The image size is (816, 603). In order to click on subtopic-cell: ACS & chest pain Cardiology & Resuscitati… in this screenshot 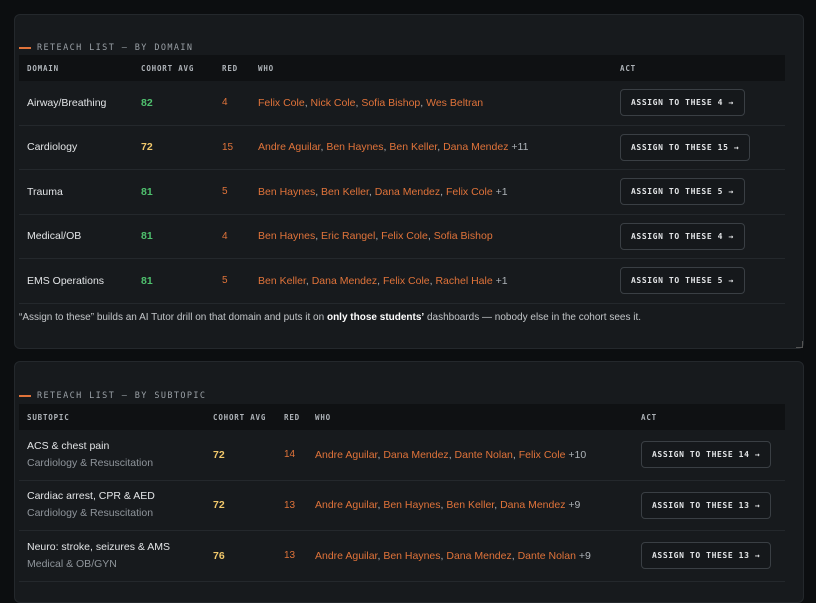, I will do `click(112, 455)`.